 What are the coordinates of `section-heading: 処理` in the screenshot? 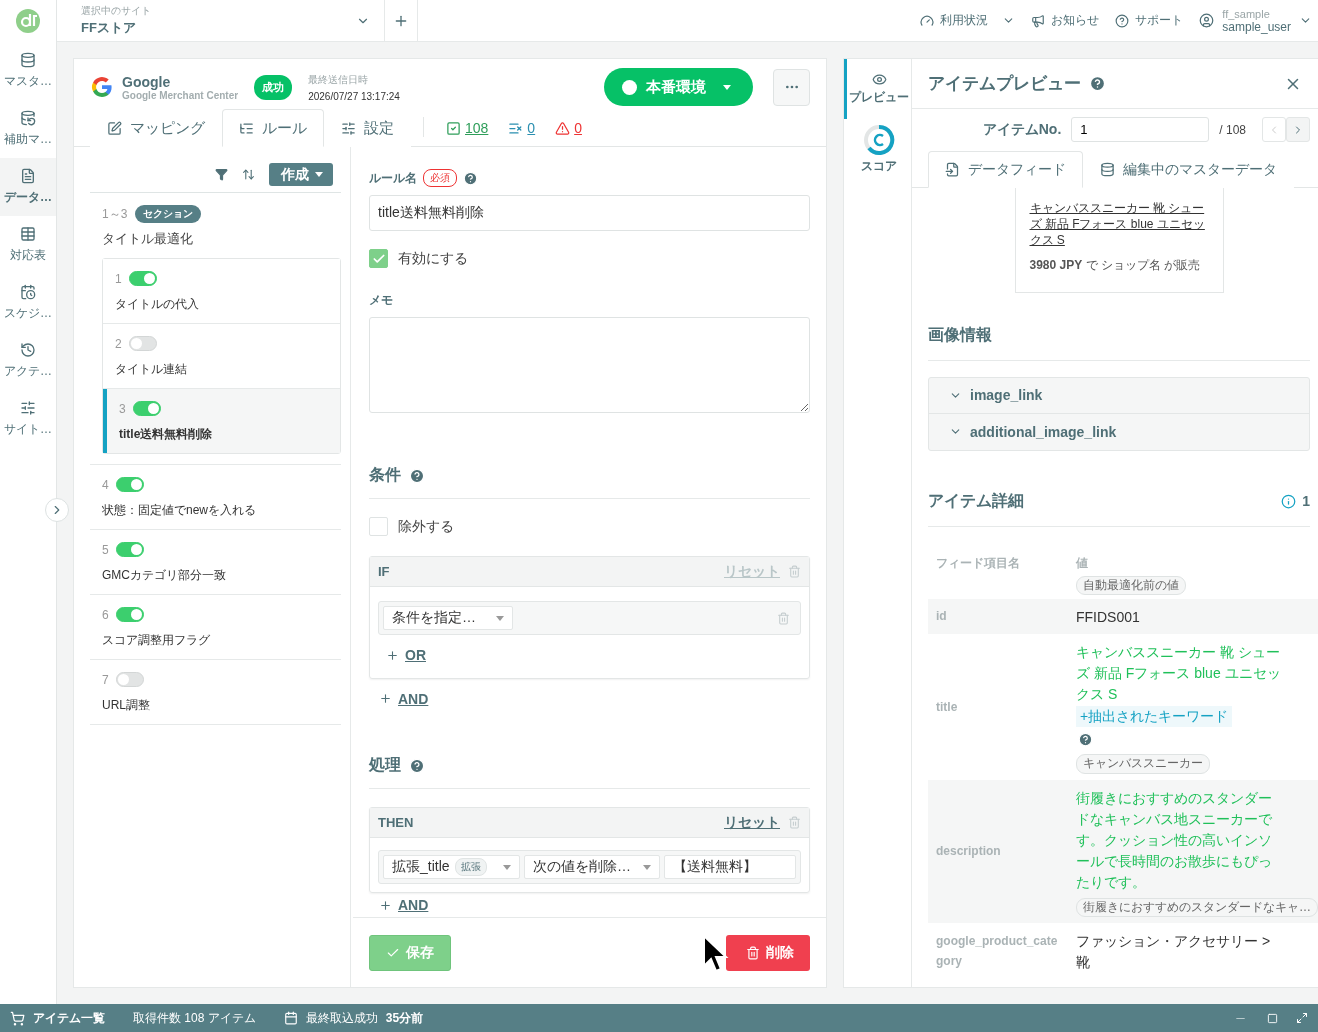 It's located at (385, 765).